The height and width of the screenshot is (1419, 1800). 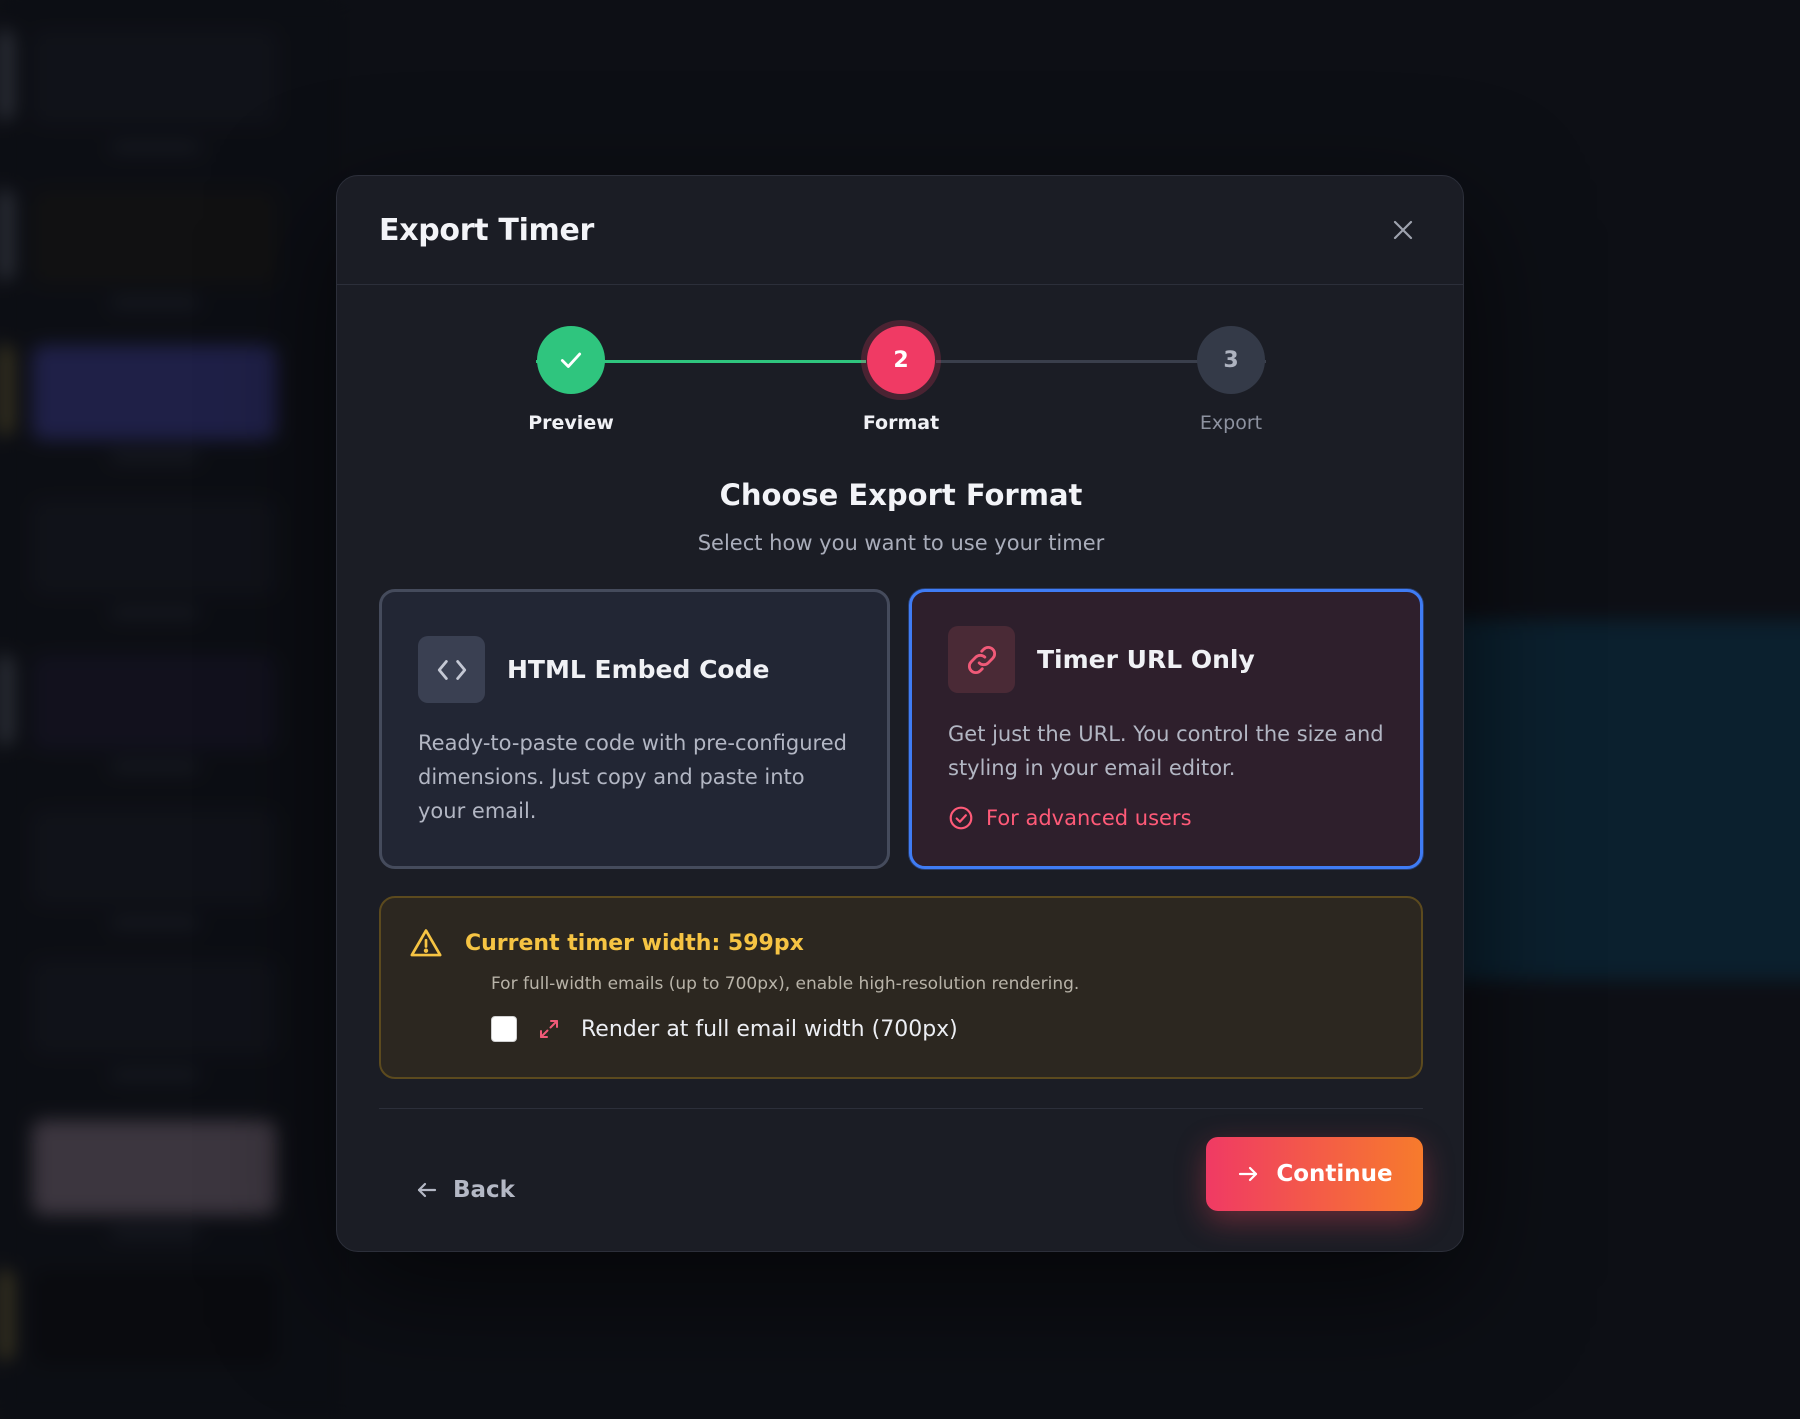 I want to click on option-header: HTML Embed Code, so click(x=634, y=669).